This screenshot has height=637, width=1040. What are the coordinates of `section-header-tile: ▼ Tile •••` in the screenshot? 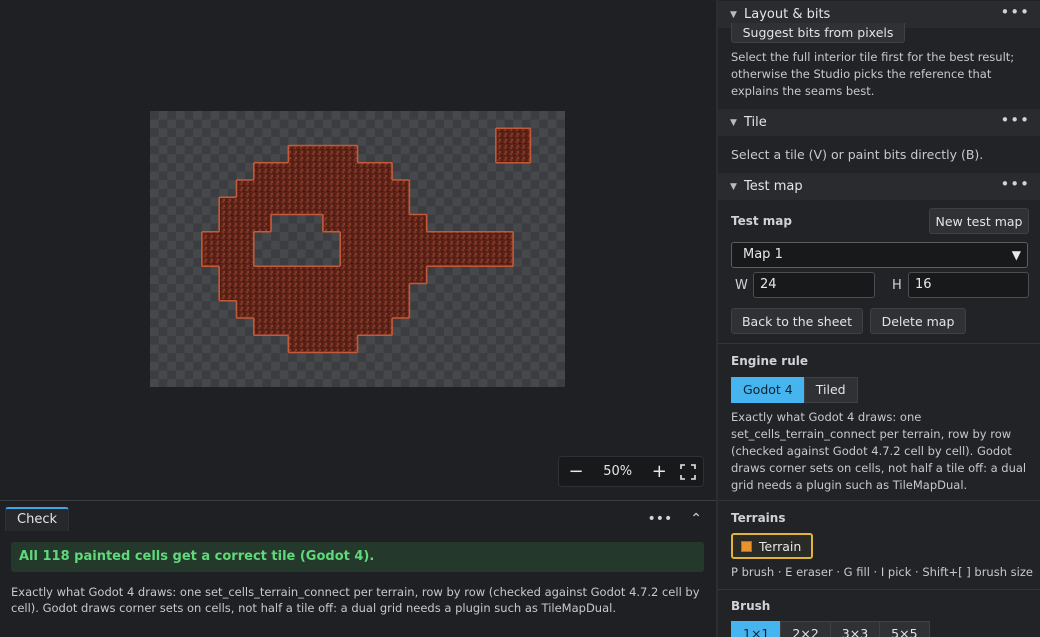 It's located at (879, 122).